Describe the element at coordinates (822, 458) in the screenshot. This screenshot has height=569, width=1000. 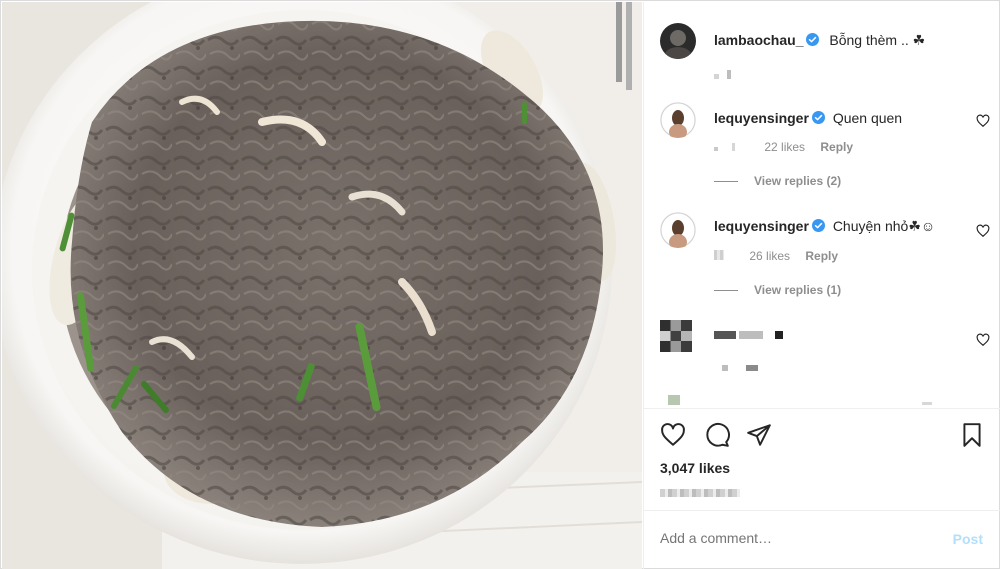
I see `action-bar: 3,047 likes` at that location.